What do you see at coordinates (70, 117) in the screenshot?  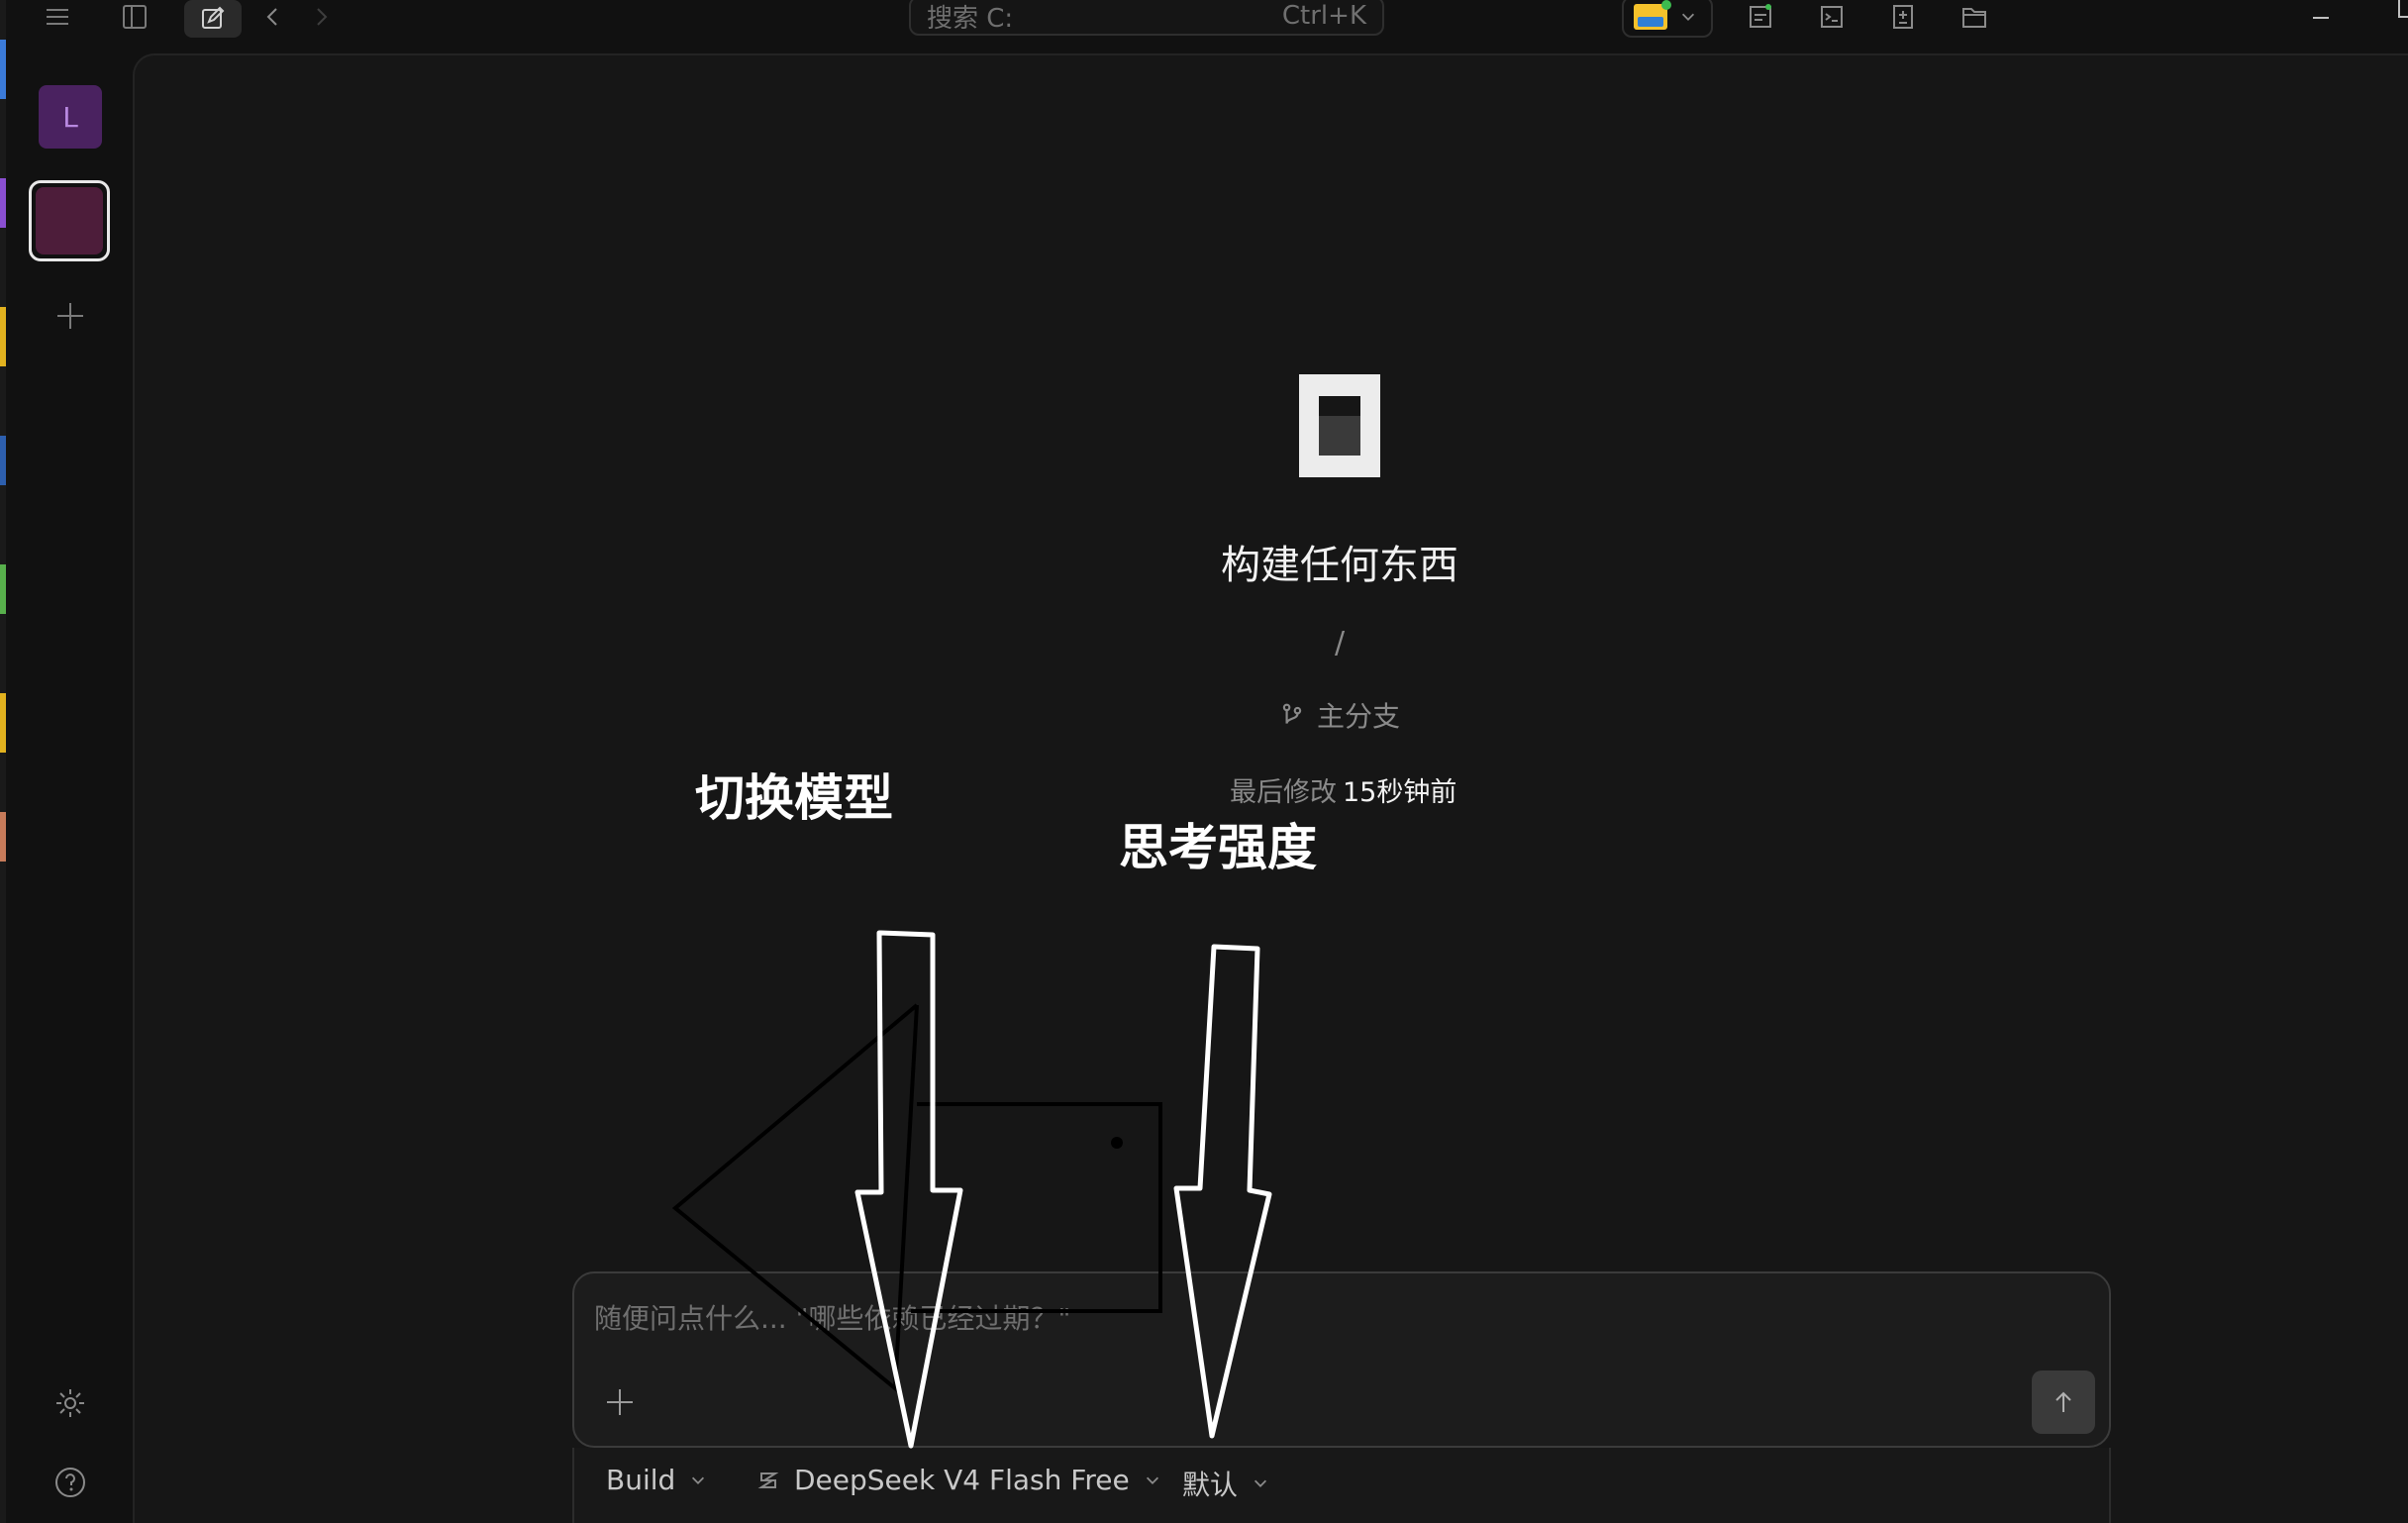 I see `project-avatar: L` at bounding box center [70, 117].